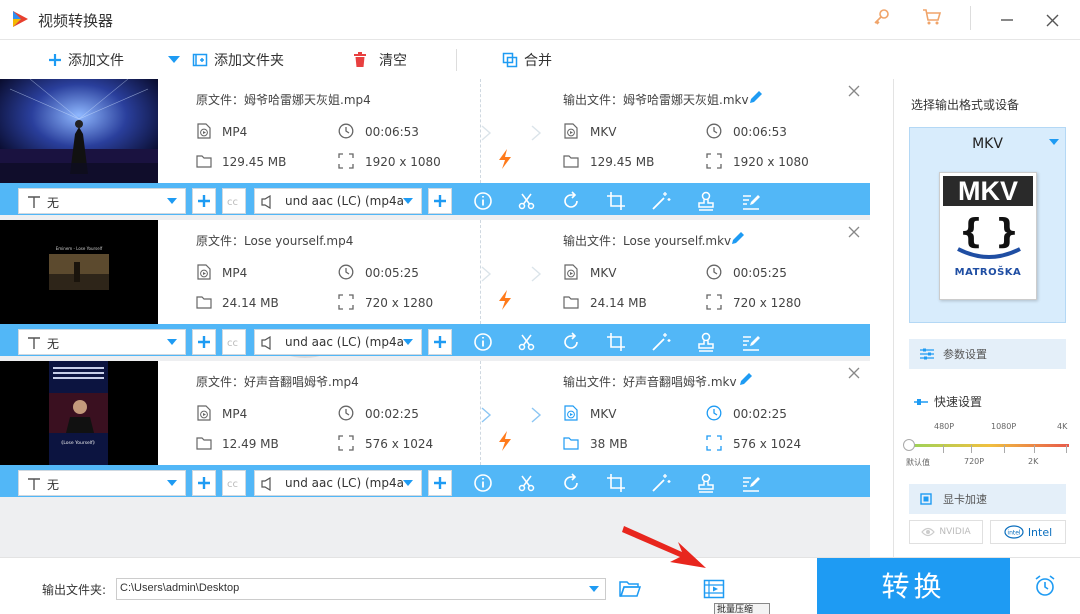  What do you see at coordinates (346, 302) in the screenshot?
I see `resolution-icon` at bounding box center [346, 302].